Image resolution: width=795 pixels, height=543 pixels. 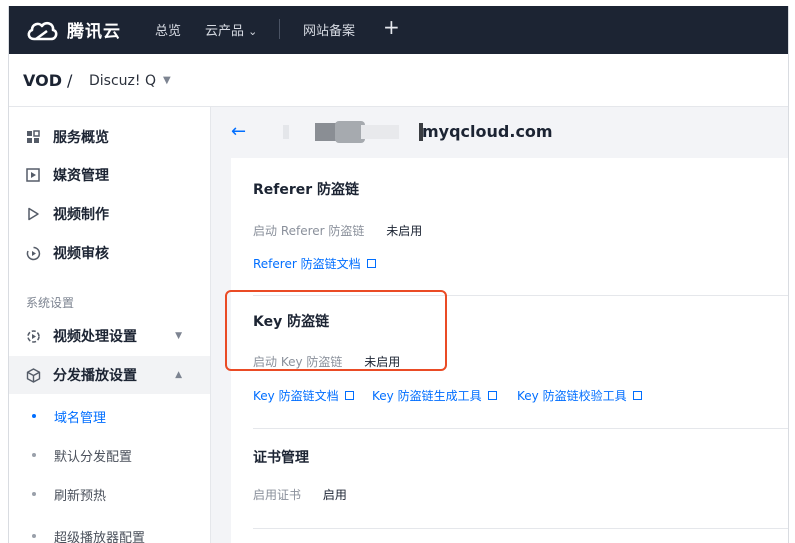 I want to click on key-generate-tool-link: Key 防盗链生成工具, so click(x=435, y=395).